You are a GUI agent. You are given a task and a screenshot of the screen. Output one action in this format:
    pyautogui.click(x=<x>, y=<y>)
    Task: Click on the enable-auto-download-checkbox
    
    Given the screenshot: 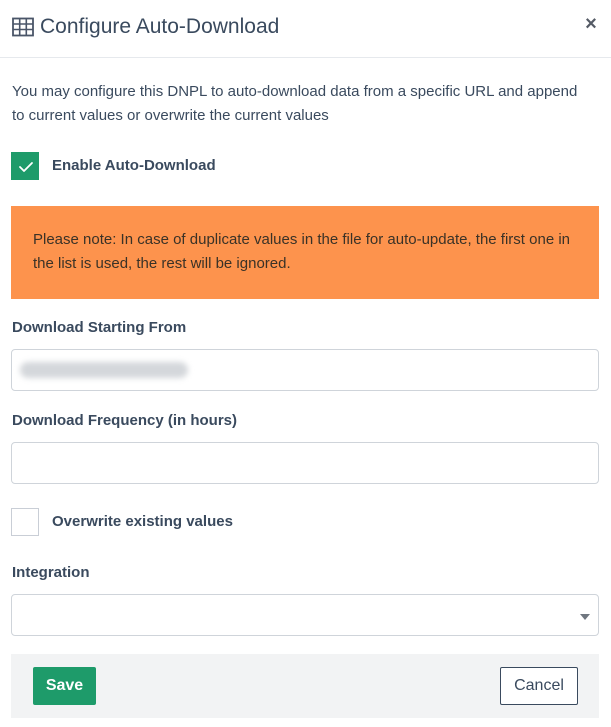 What is the action you would take?
    pyautogui.click(x=25, y=166)
    